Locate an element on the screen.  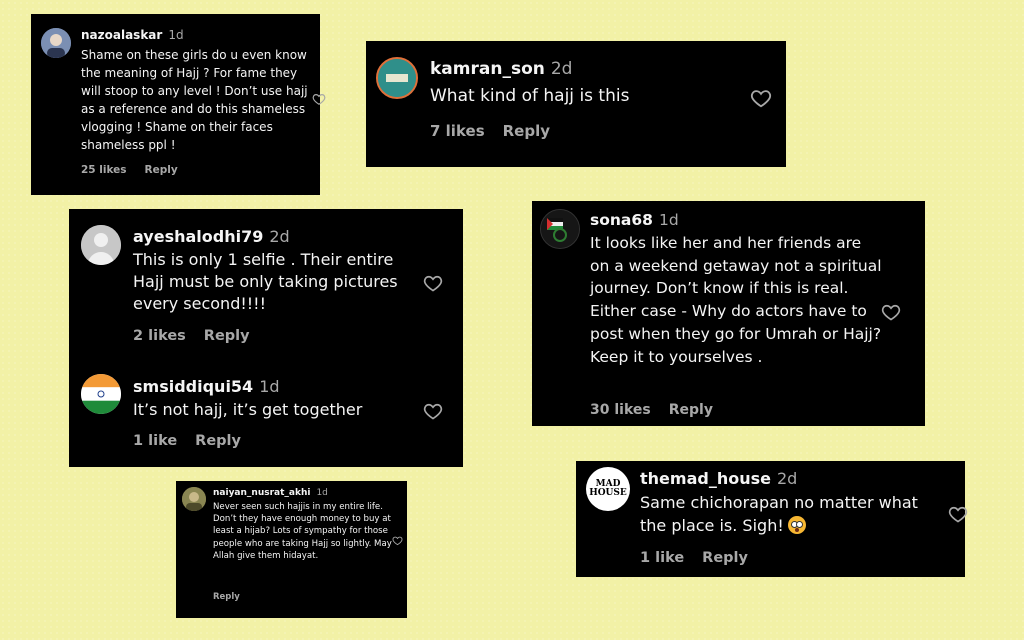
likes-count: 25 likes is located at coordinates (104, 170).